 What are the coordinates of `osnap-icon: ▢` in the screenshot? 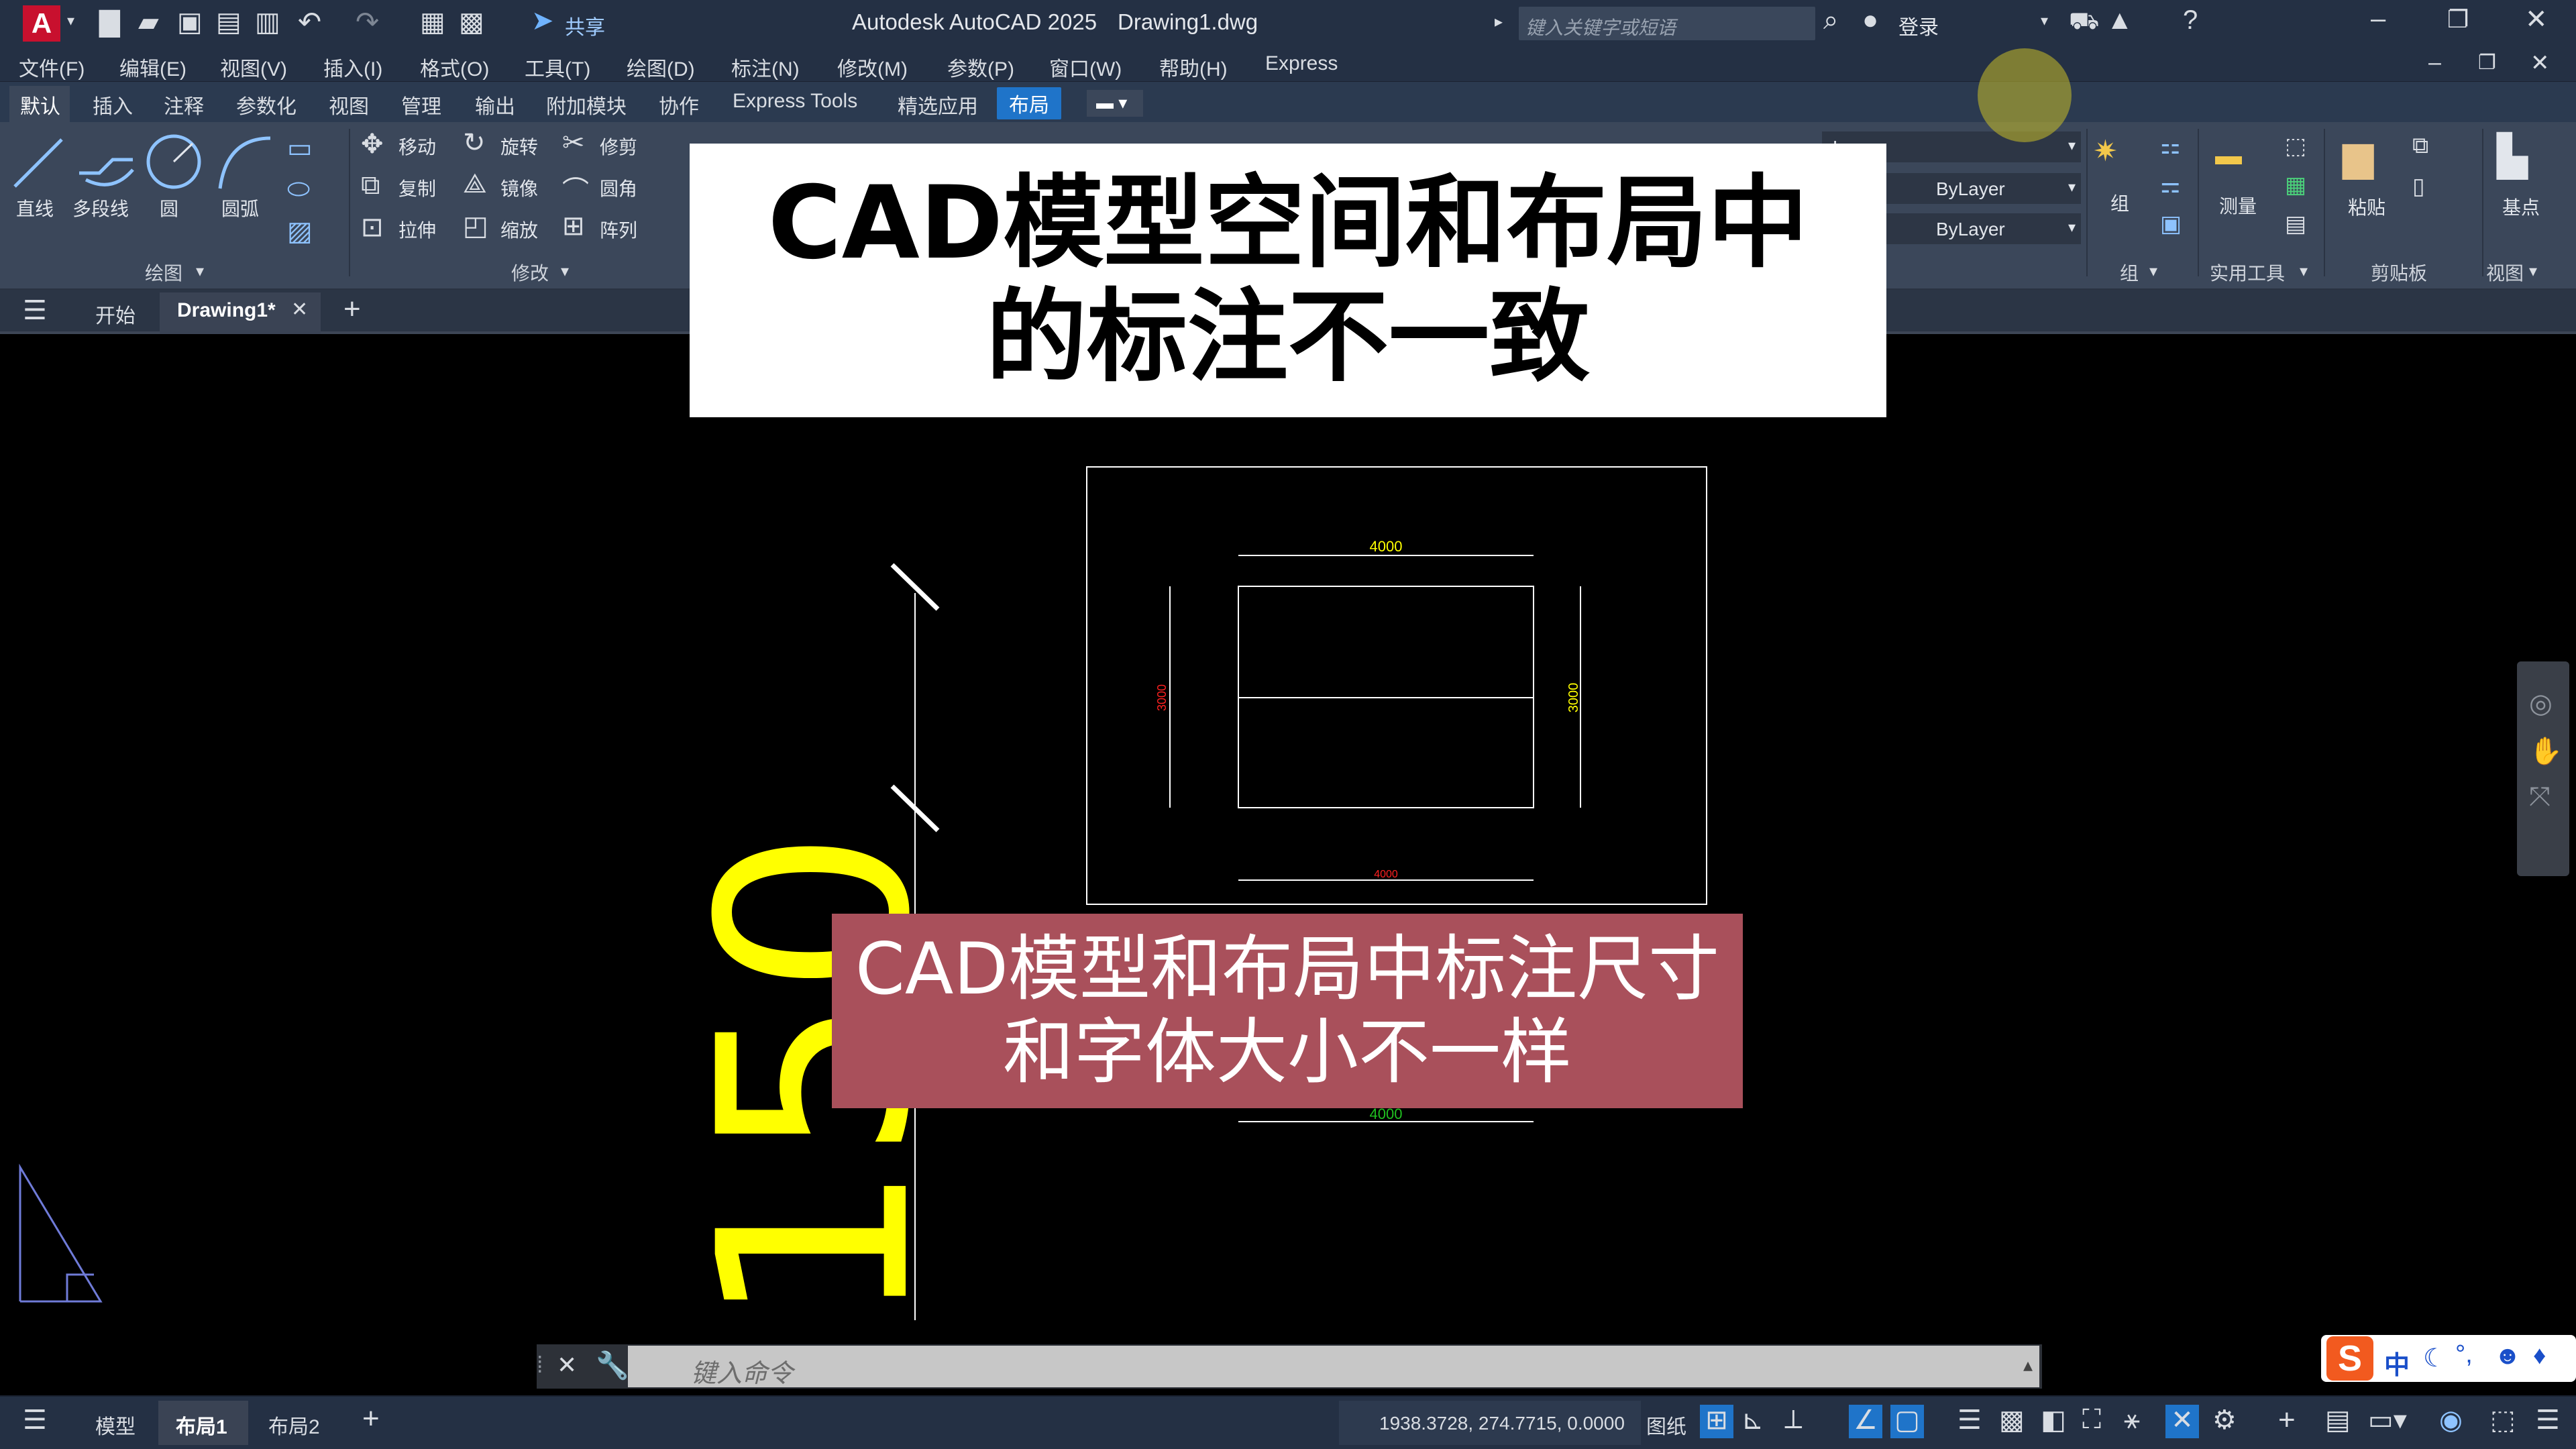 It's located at (1907, 1421).